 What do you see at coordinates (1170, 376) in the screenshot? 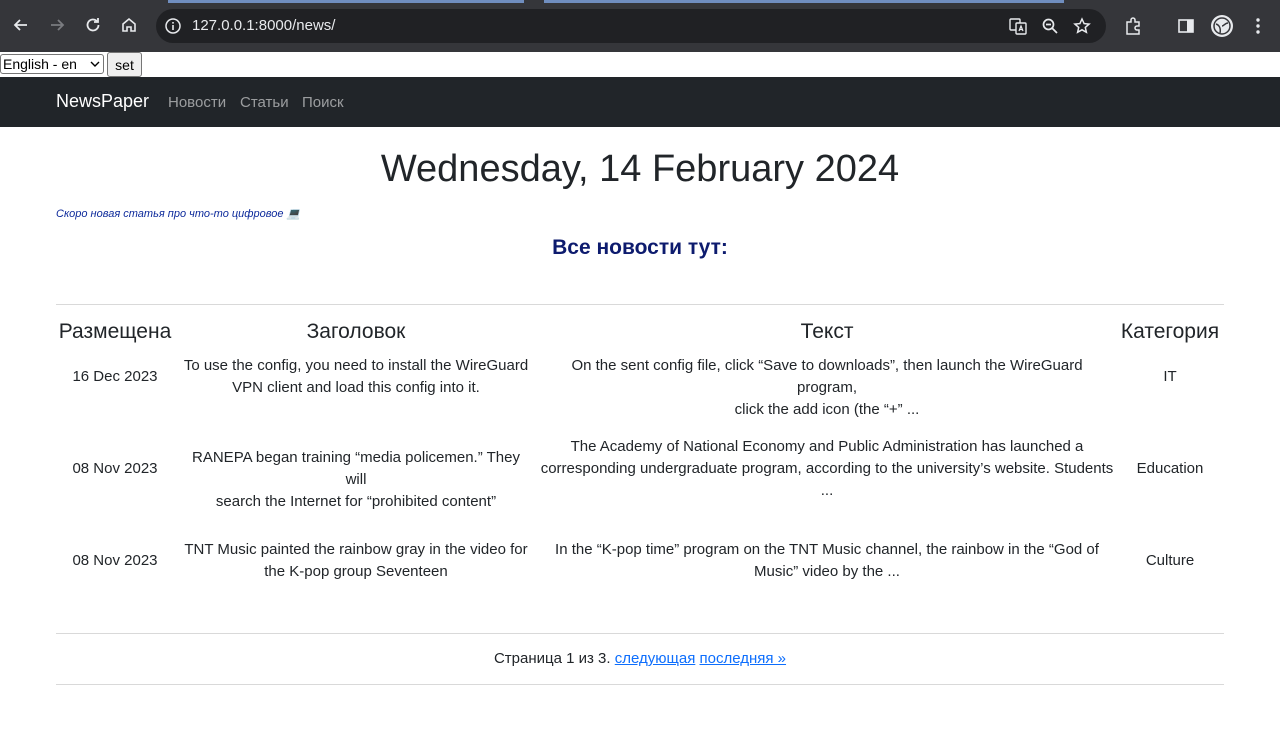
I see `table-row-category: IT` at bounding box center [1170, 376].